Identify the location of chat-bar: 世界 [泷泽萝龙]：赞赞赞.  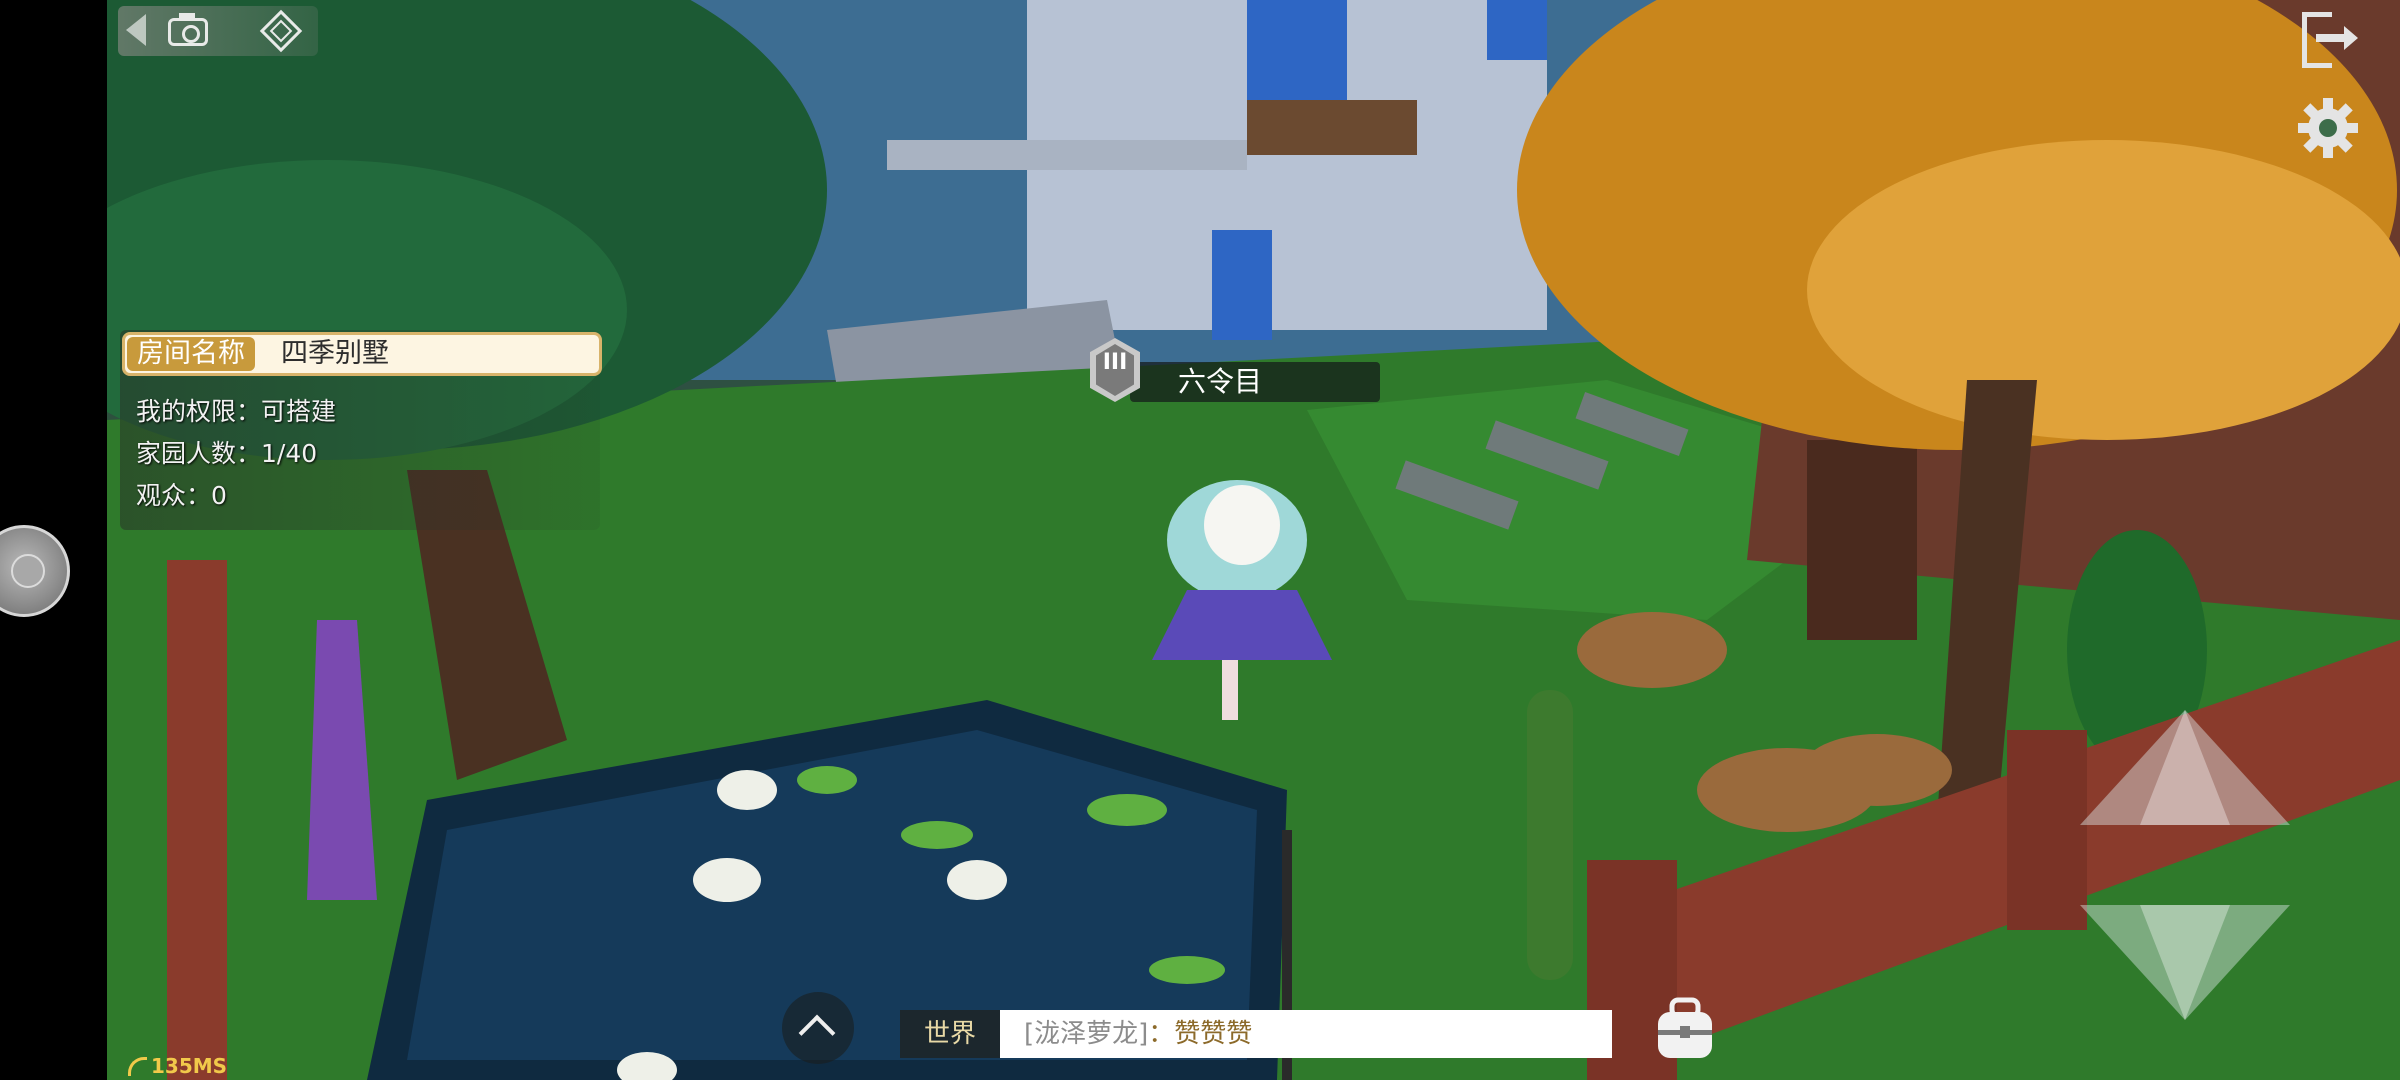
(1256, 1034).